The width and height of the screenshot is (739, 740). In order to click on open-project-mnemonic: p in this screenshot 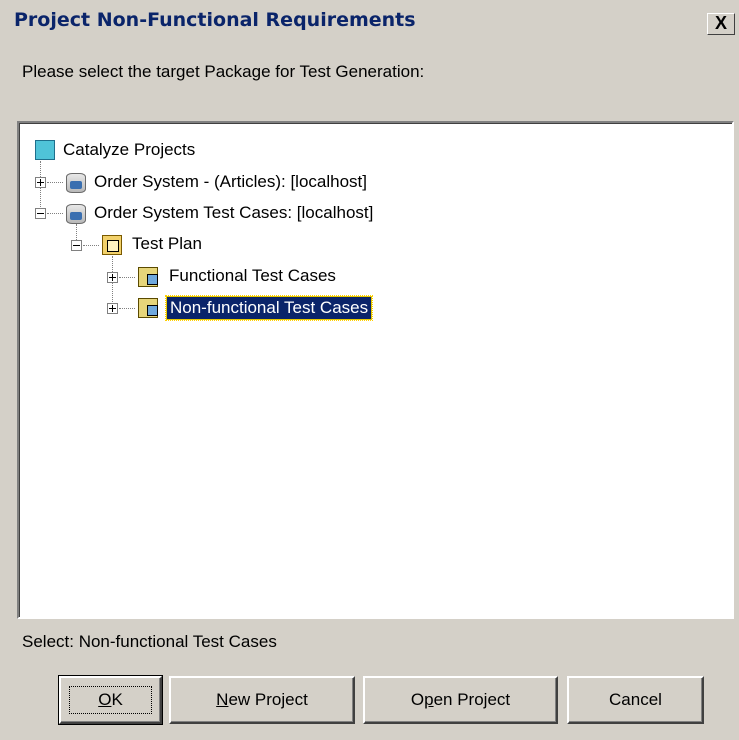, I will do `click(429, 699)`.